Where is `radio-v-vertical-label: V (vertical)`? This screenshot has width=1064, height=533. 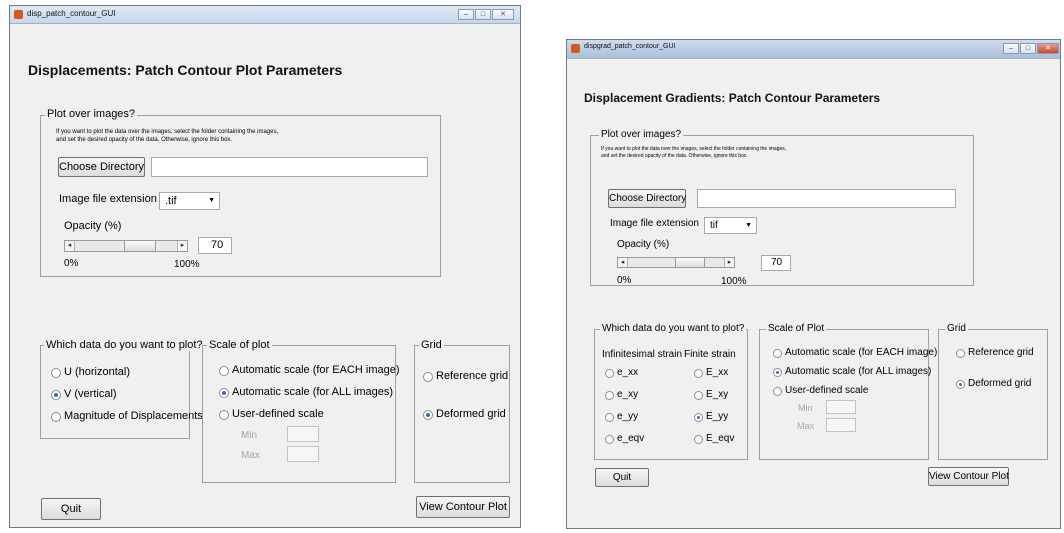 radio-v-vertical-label: V (vertical) is located at coordinates (90, 394).